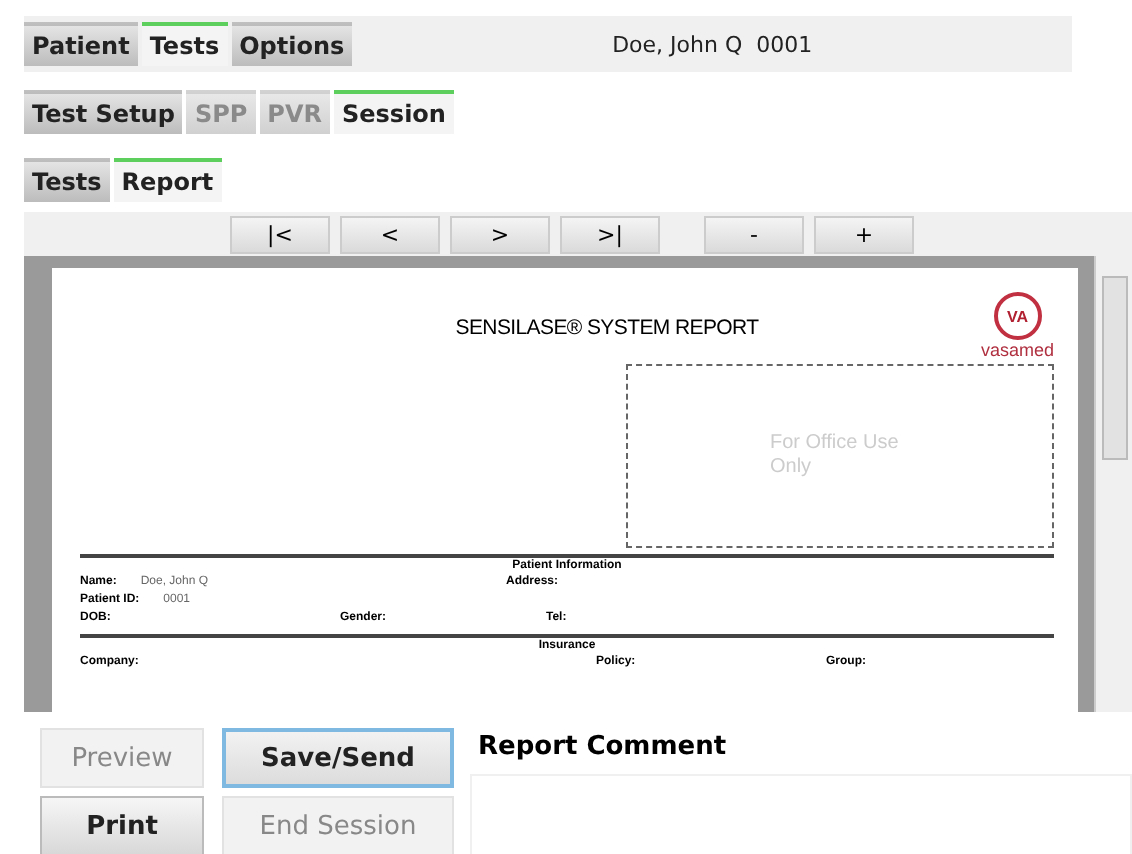  I want to click on page-nav-button: |<, so click(280, 235).